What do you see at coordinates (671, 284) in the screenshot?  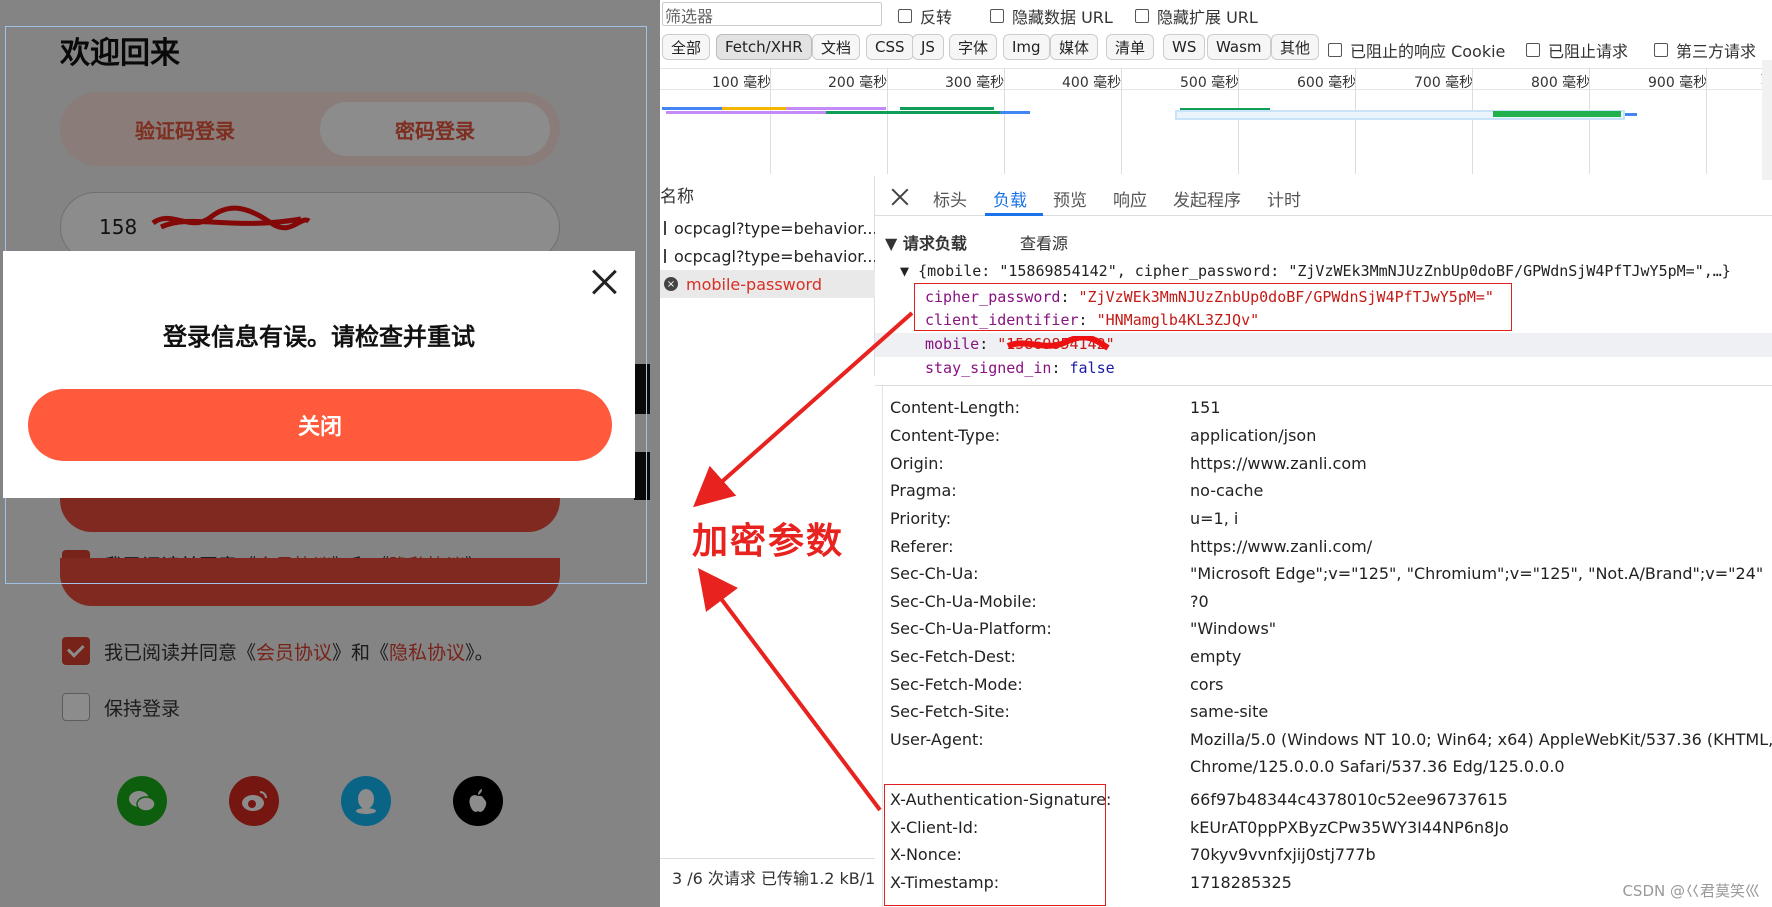 I see `error-icon: ×` at bounding box center [671, 284].